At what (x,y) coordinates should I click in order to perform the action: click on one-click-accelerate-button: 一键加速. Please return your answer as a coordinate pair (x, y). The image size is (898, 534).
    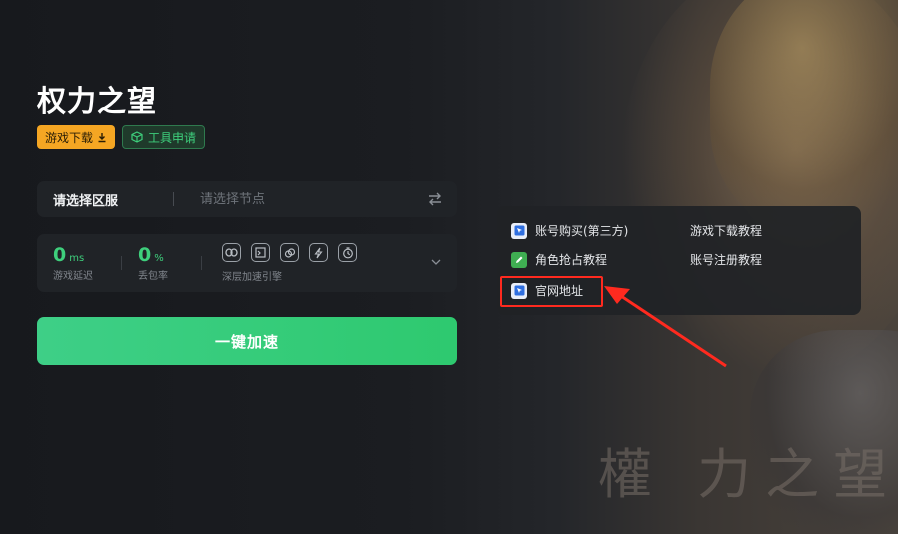
    Looking at the image, I should click on (247, 341).